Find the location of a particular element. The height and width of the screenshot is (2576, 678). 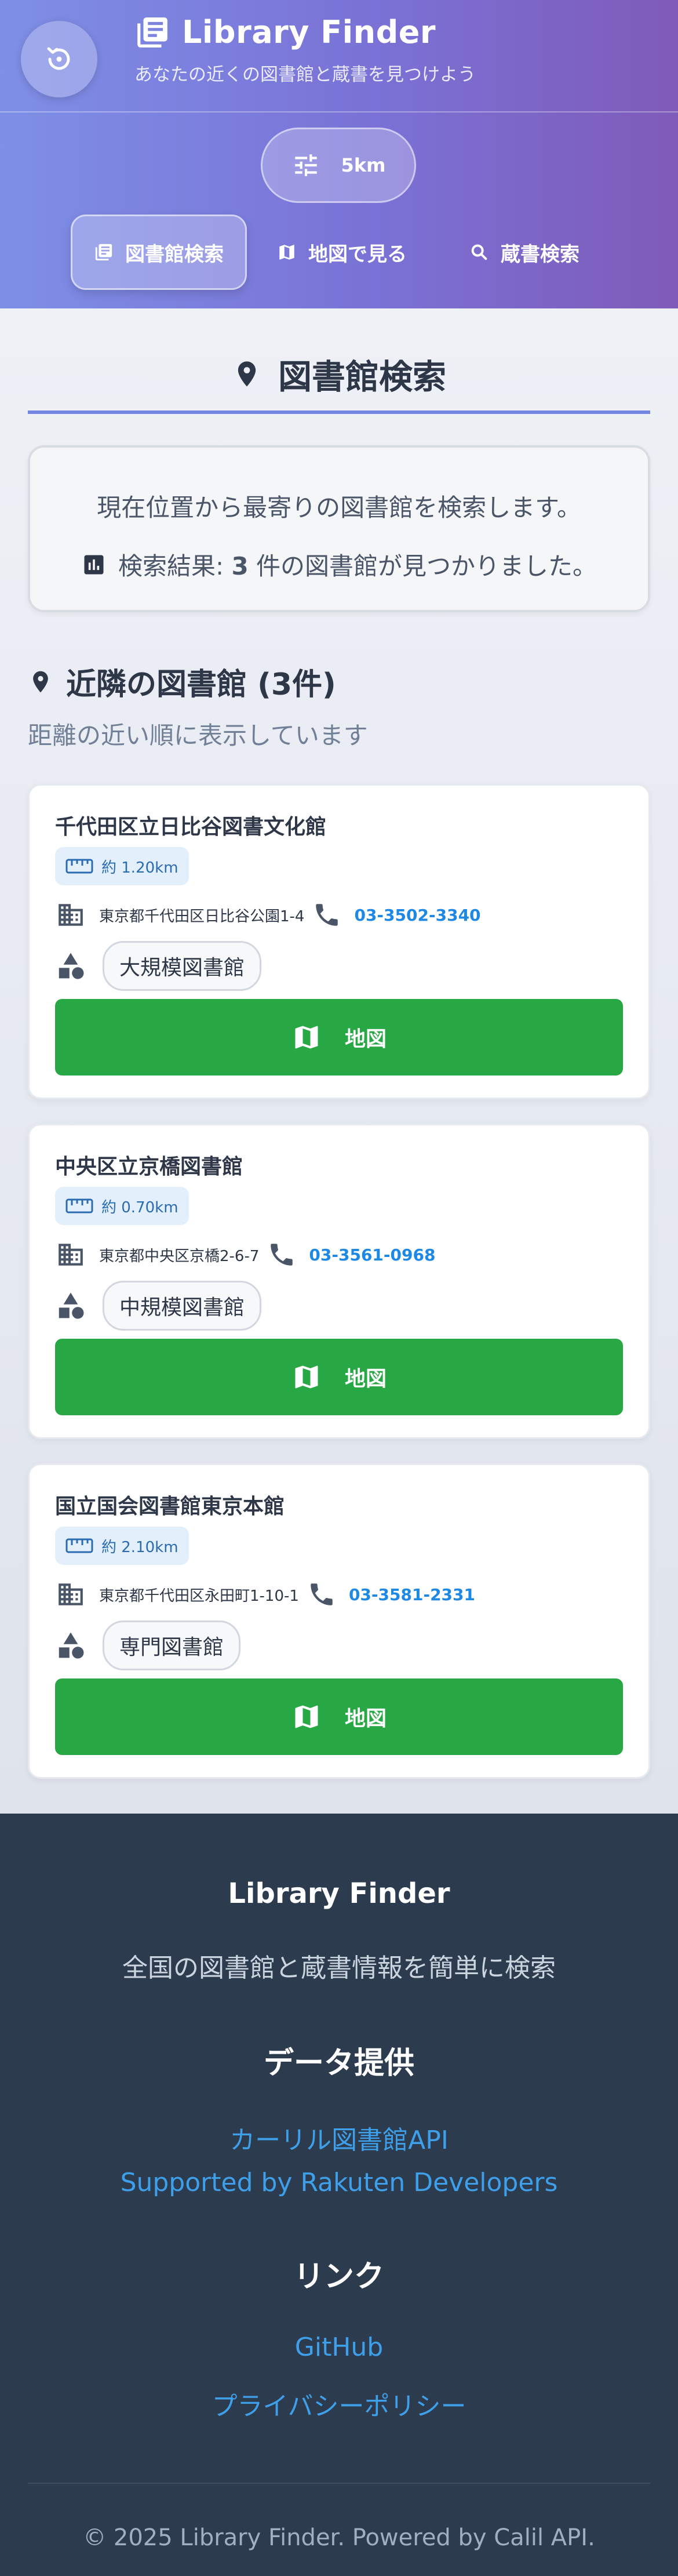

app-subtitle: あなたの近くの図書館と蔵書を見つけよう is located at coordinates (305, 74).